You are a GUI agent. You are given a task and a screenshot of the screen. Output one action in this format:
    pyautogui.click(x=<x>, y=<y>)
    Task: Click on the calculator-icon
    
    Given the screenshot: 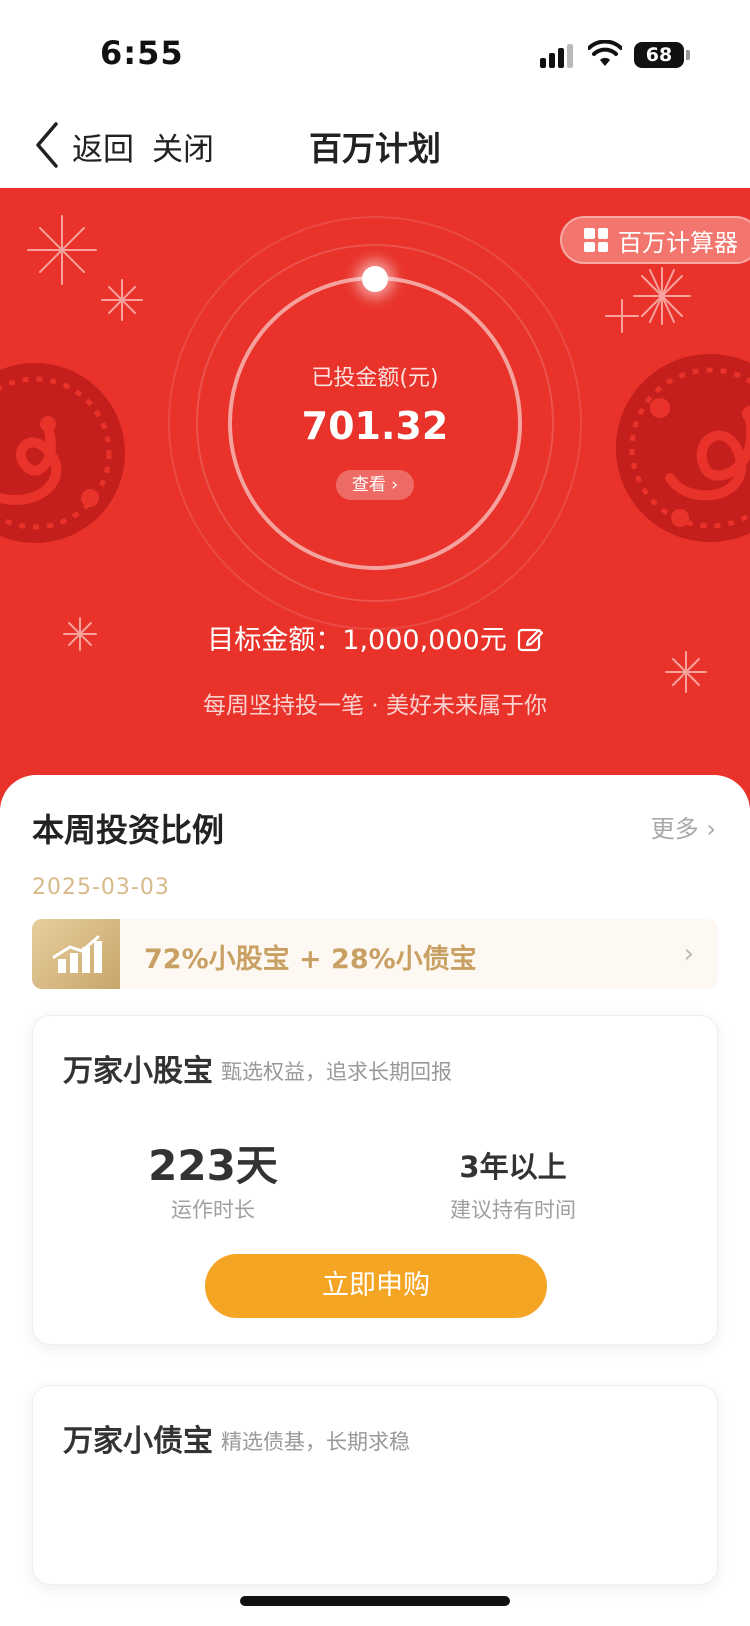 What is the action you would take?
    pyautogui.click(x=596, y=240)
    